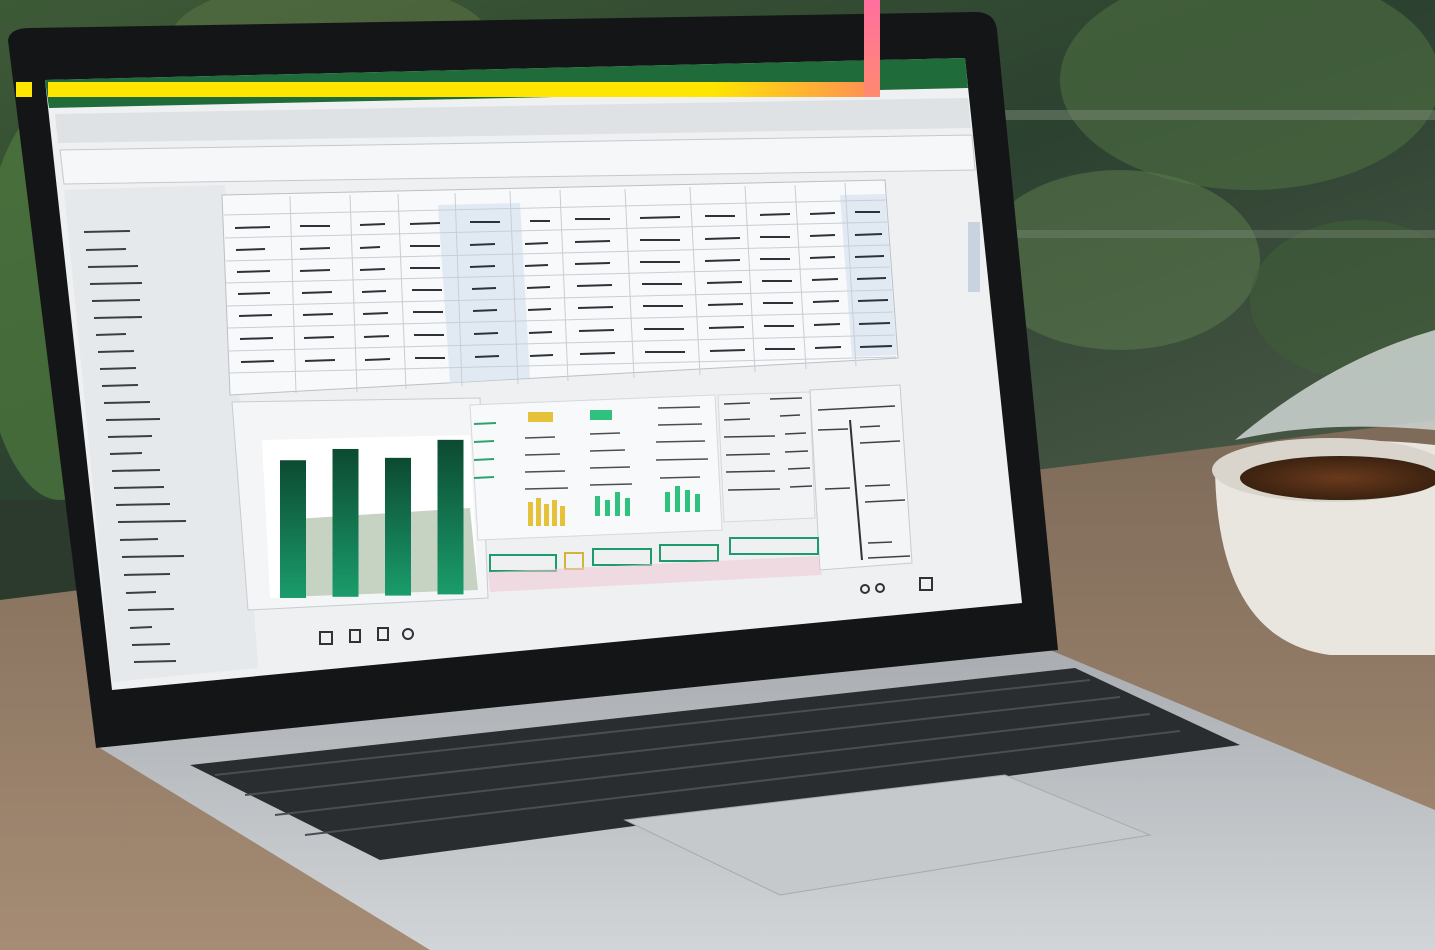 This screenshot has width=1435, height=950. What do you see at coordinates (464, 89) in the screenshot?
I see `accent-yellow-bar` at bounding box center [464, 89].